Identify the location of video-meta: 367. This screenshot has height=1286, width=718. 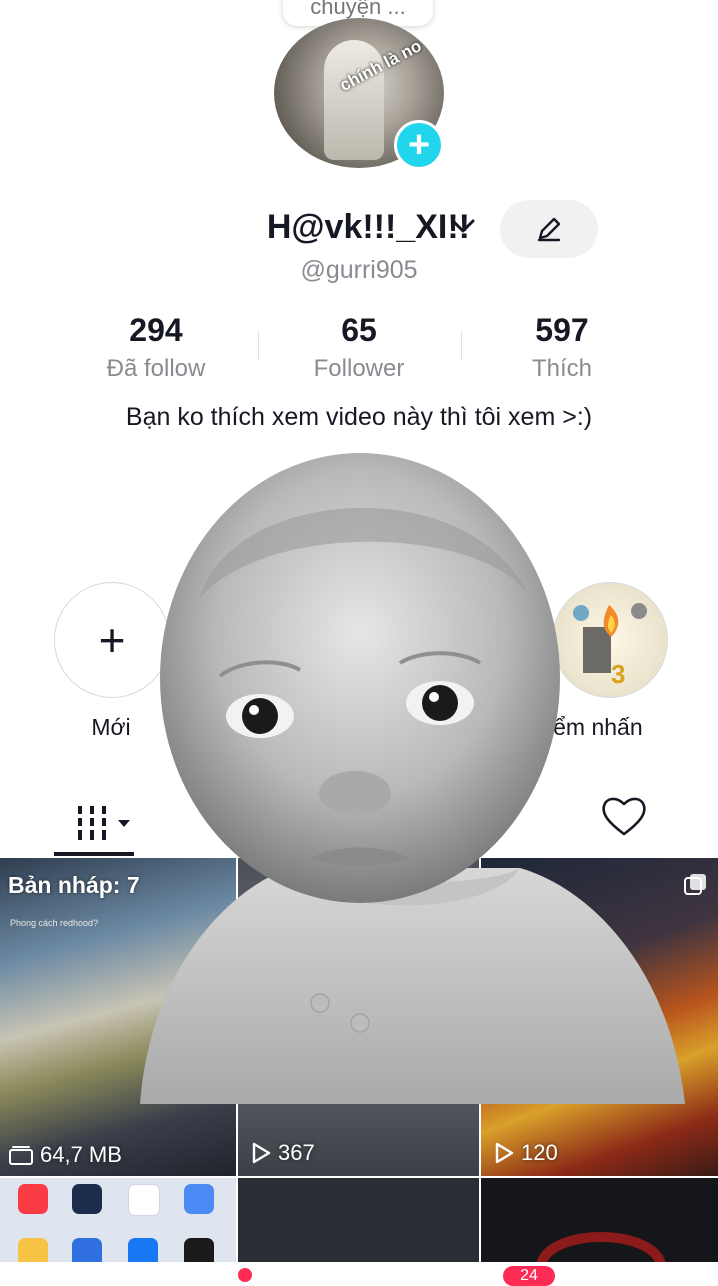
(282, 1153).